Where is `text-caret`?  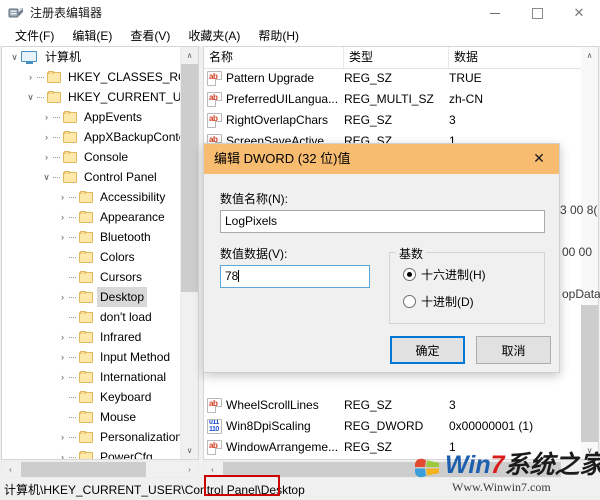 text-caret is located at coordinates (239, 276).